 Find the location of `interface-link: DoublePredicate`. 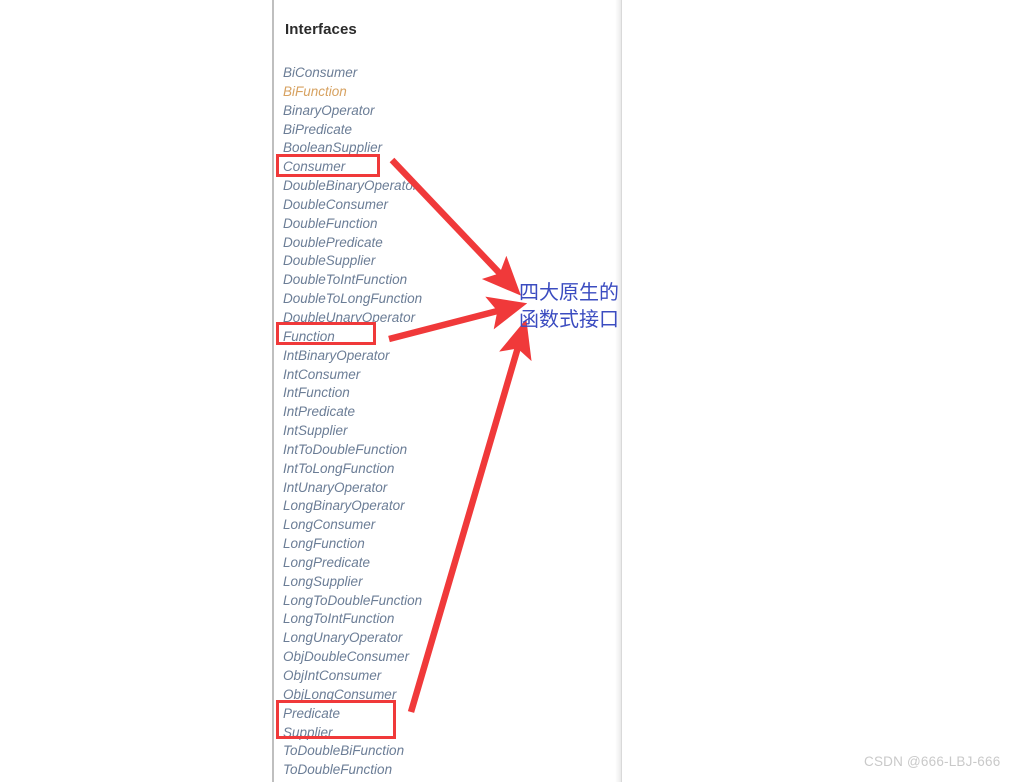

interface-link: DoublePredicate is located at coordinates (448, 243).